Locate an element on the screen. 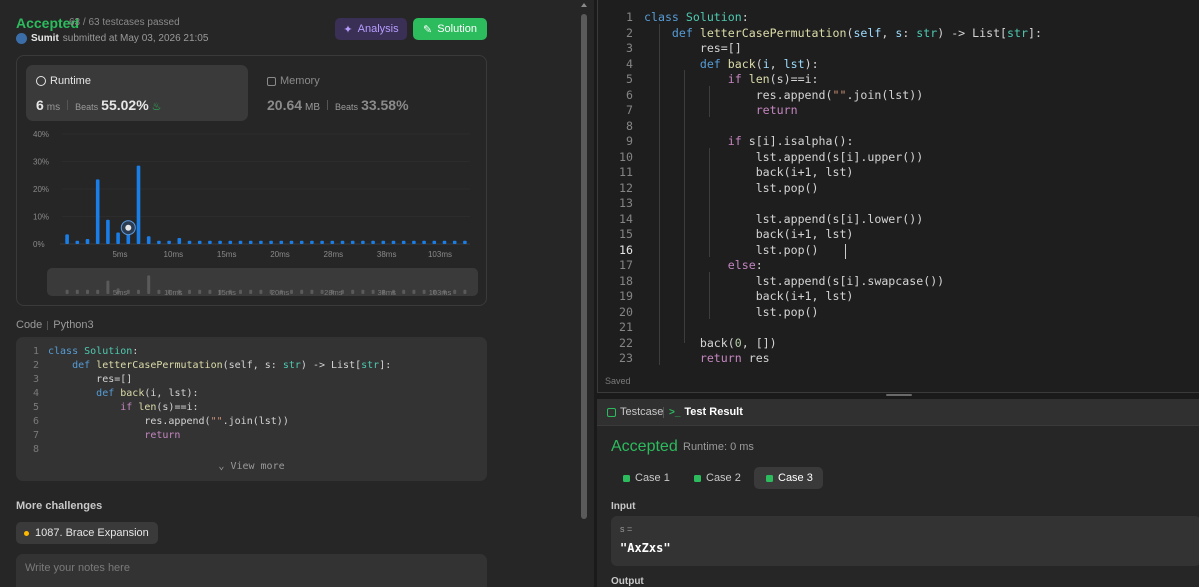 The width and height of the screenshot is (1199, 587). chevrons-down-icon: ⌄ is located at coordinates (221, 466).